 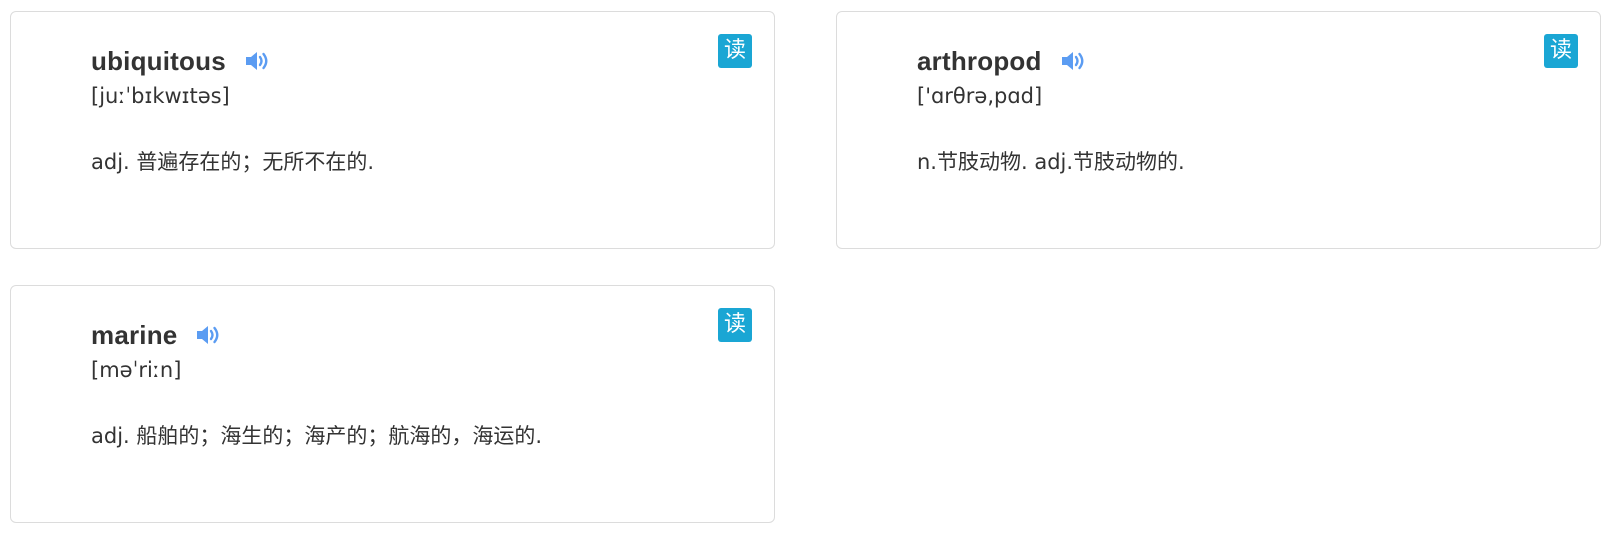 I want to click on definition-text: adj. 船舶的；海生的；海产的；航海的，海运的., so click(x=317, y=436).